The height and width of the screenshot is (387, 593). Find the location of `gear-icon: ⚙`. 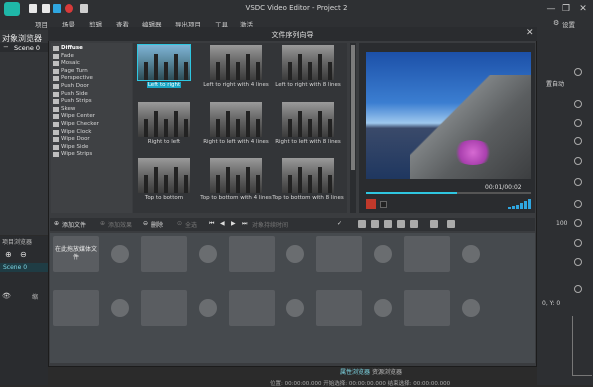

gear-icon: ⚙ is located at coordinates (556, 23).